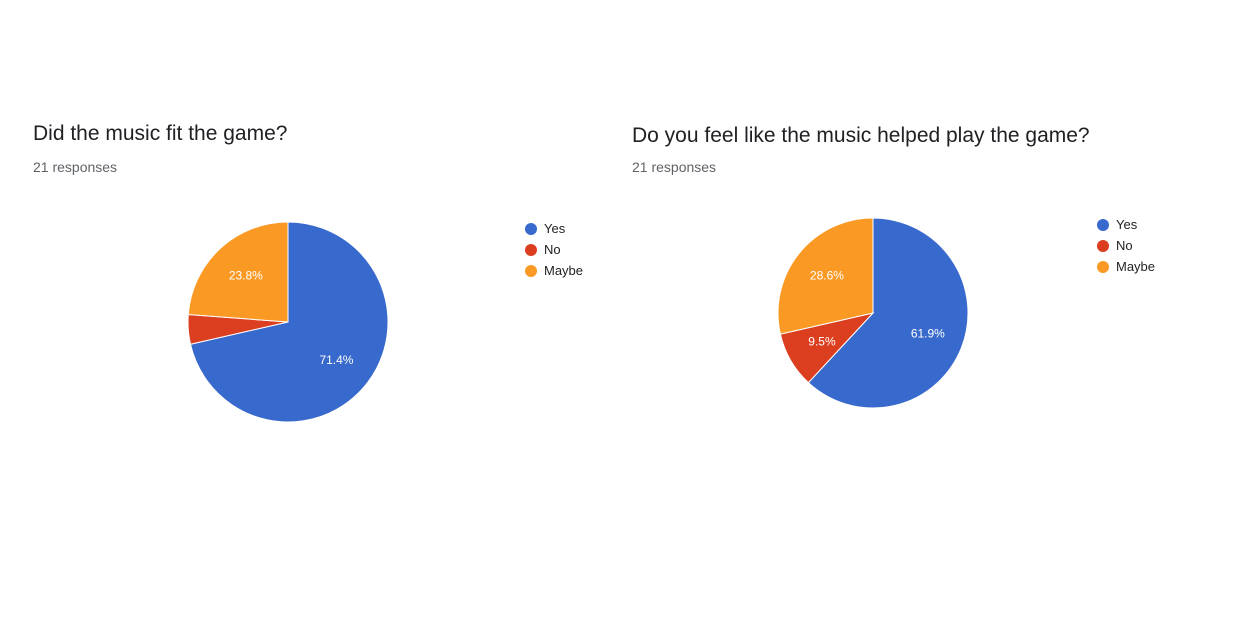 The image size is (1246, 628). I want to click on question-title: Did the music fit the game?, so click(160, 133).